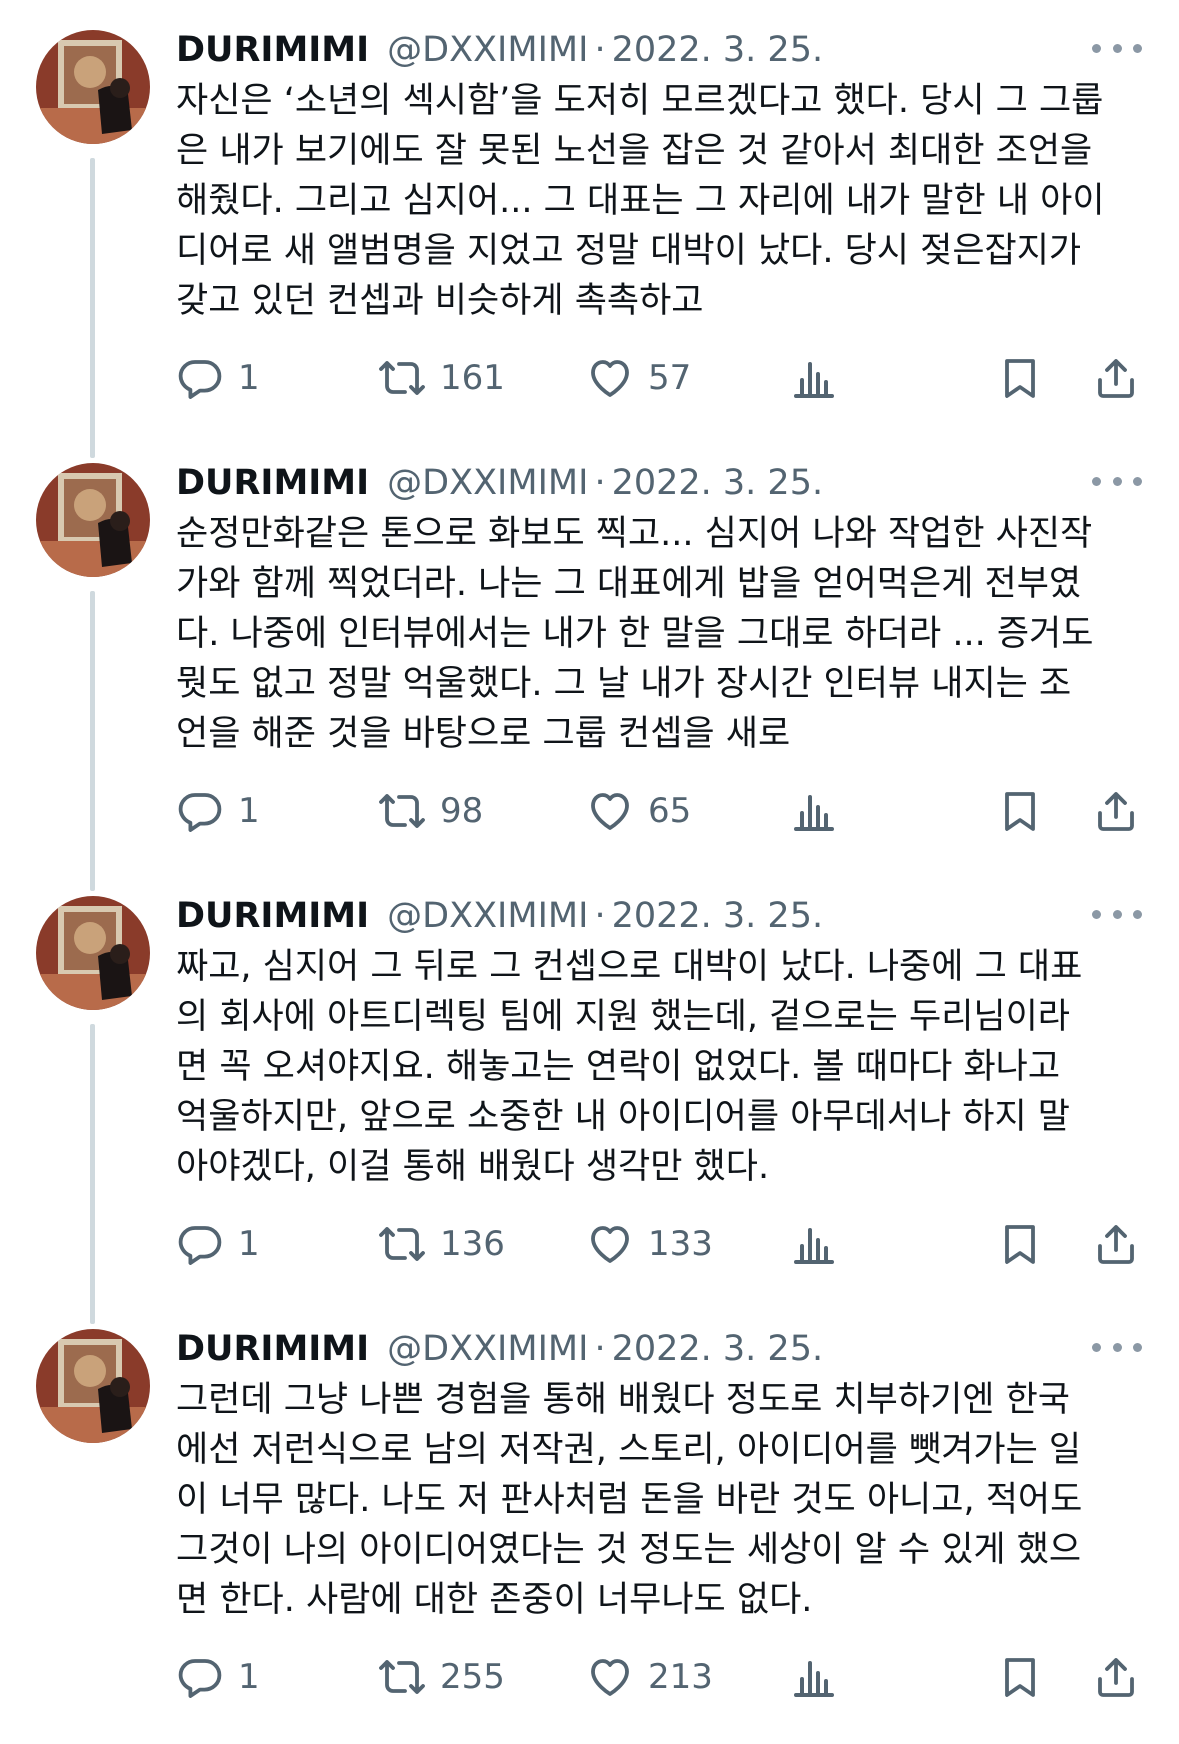 Image resolution: width=1179 pixels, height=1744 pixels. What do you see at coordinates (402, 811) in the screenshot?
I see `retweet-icon` at bounding box center [402, 811].